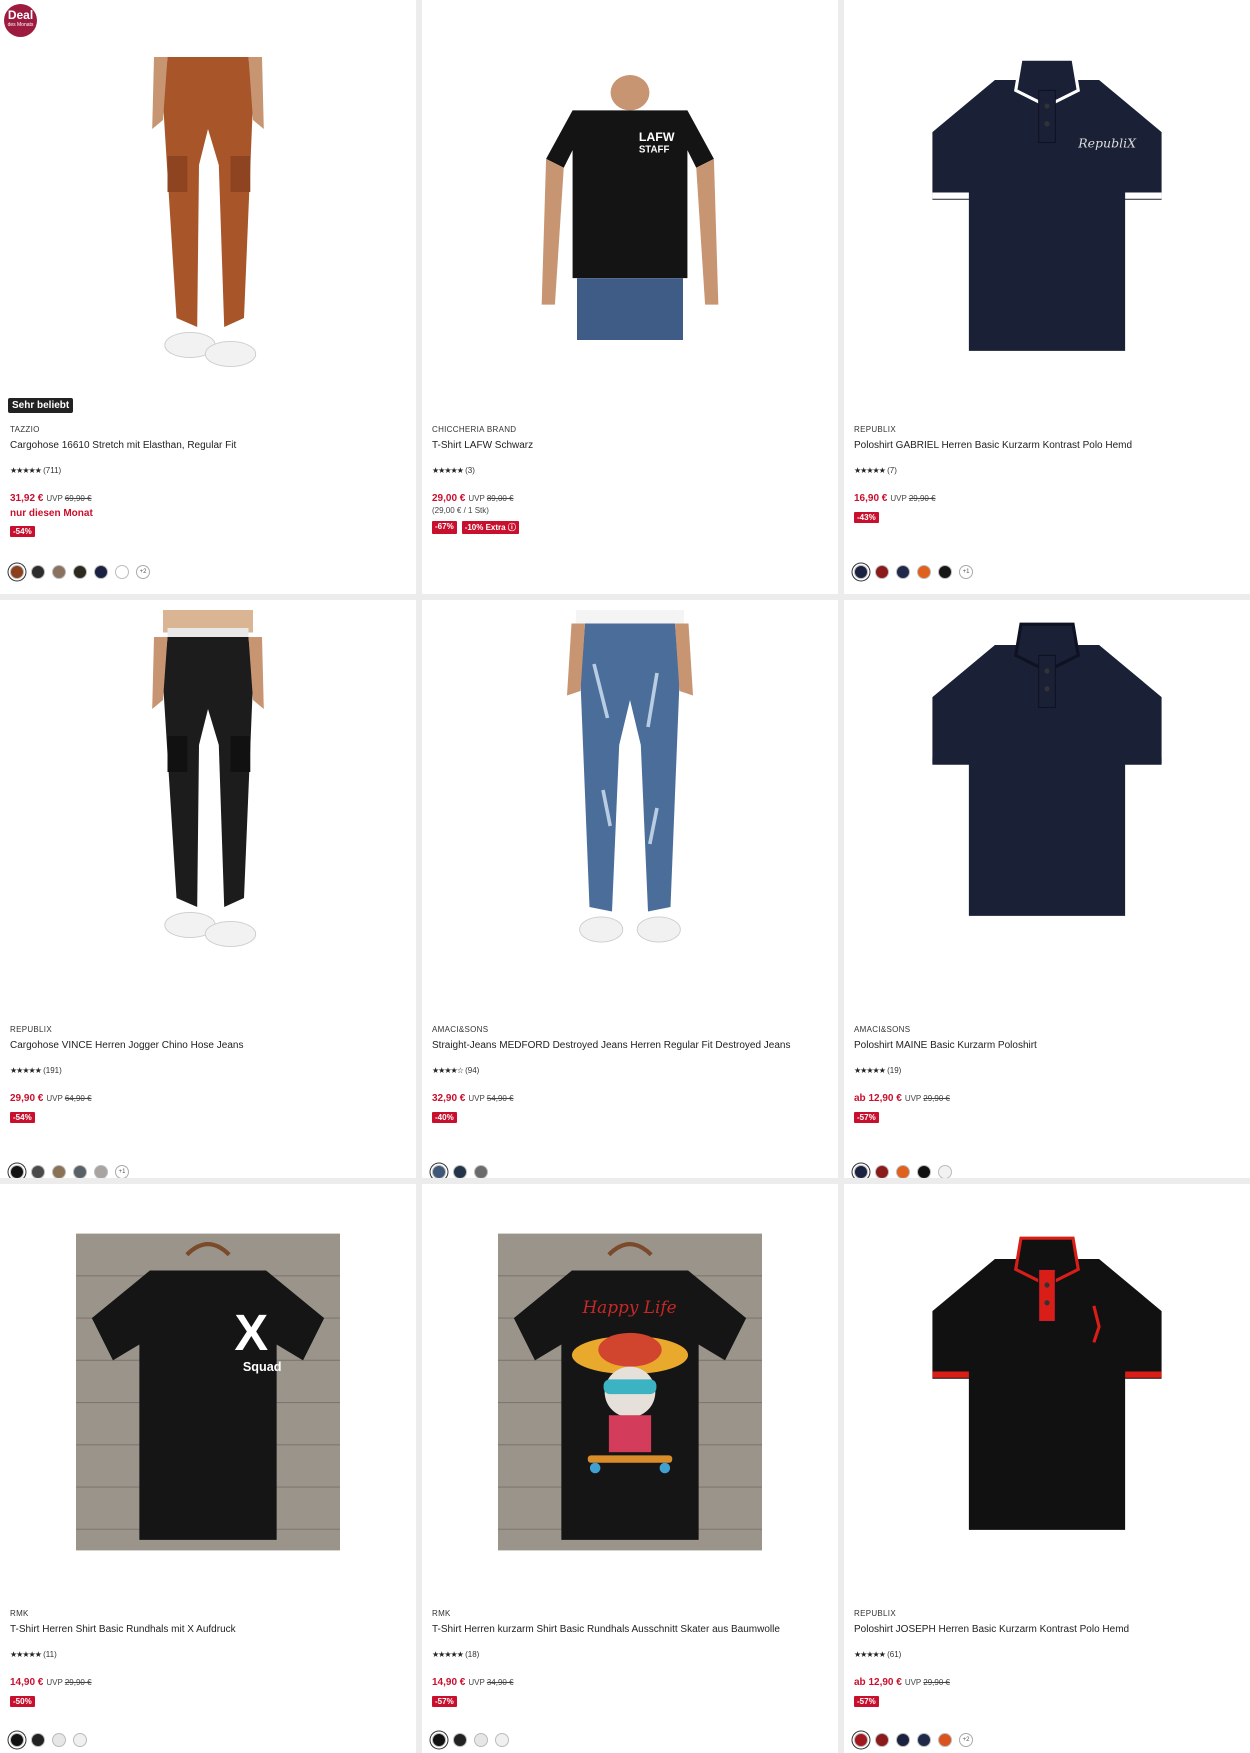  I want to click on unit-price: (29,00 € / 1 Stk), so click(460, 510).